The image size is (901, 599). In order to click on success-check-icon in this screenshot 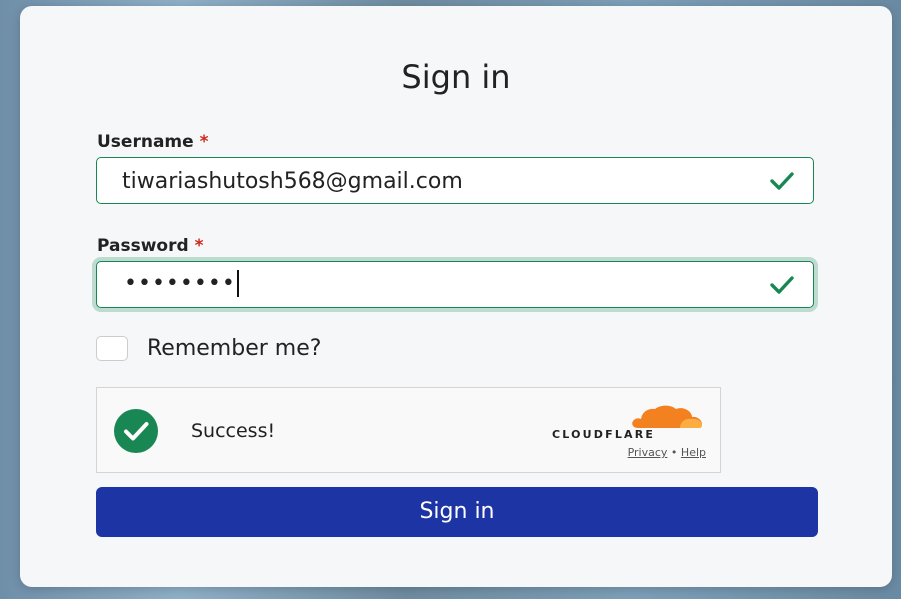, I will do `click(136, 431)`.